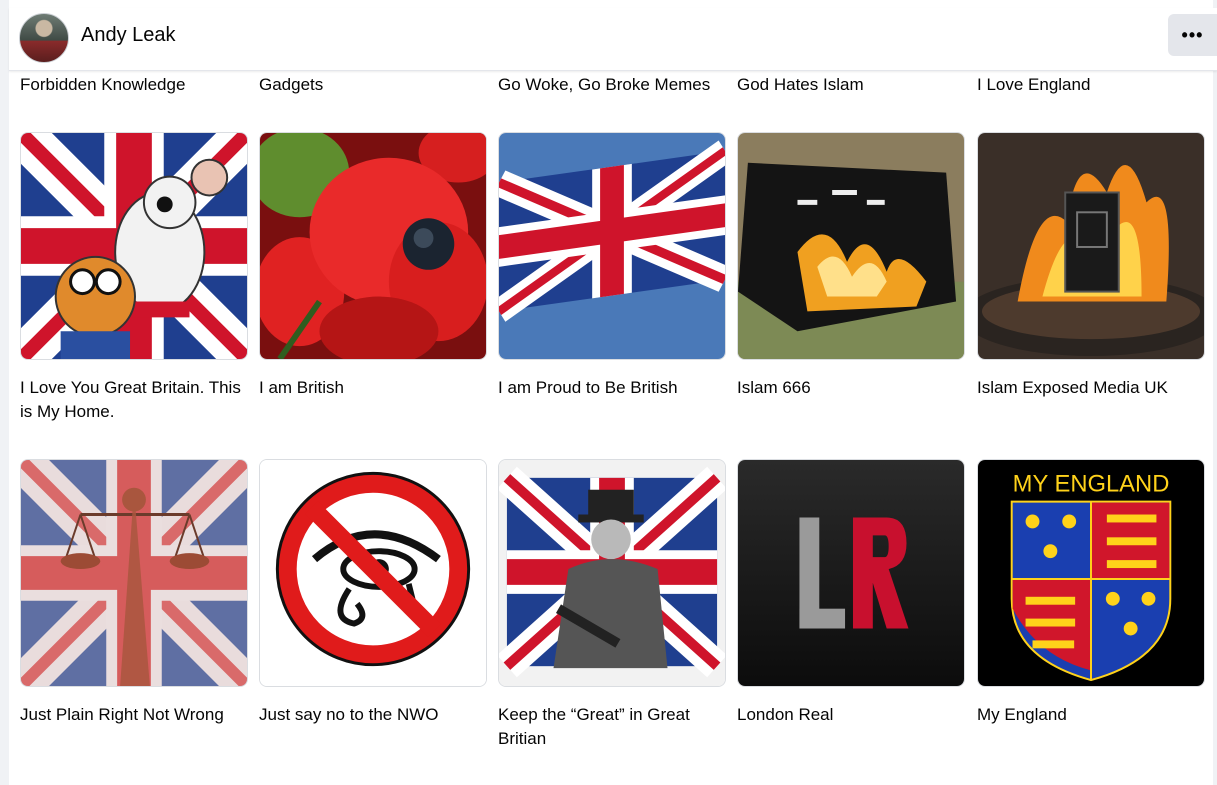 The image size is (1217, 785). I want to click on page-label-proud-to-be-british: I am Proud to Be British, so click(616, 388).